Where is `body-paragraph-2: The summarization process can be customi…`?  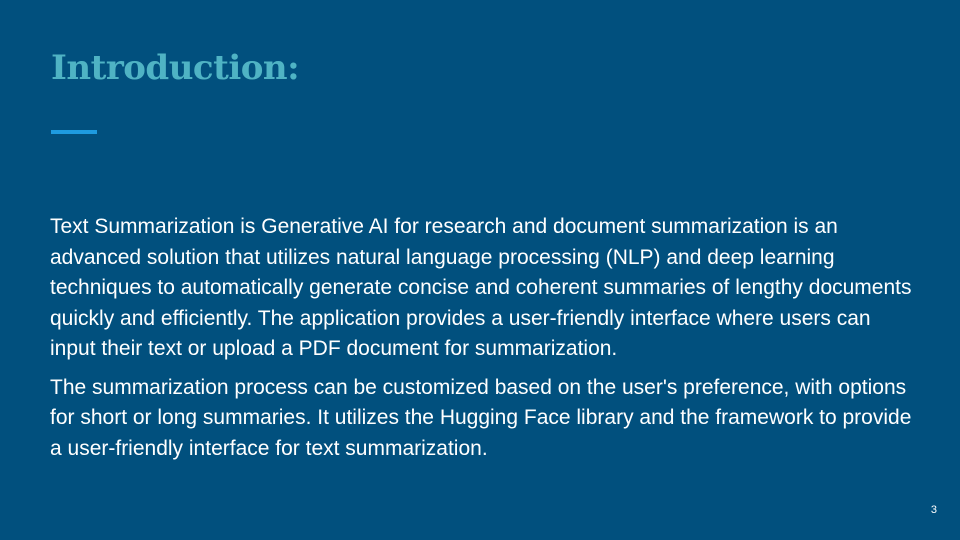 body-paragraph-2: The summarization process can be customi… is located at coordinates (481, 417).